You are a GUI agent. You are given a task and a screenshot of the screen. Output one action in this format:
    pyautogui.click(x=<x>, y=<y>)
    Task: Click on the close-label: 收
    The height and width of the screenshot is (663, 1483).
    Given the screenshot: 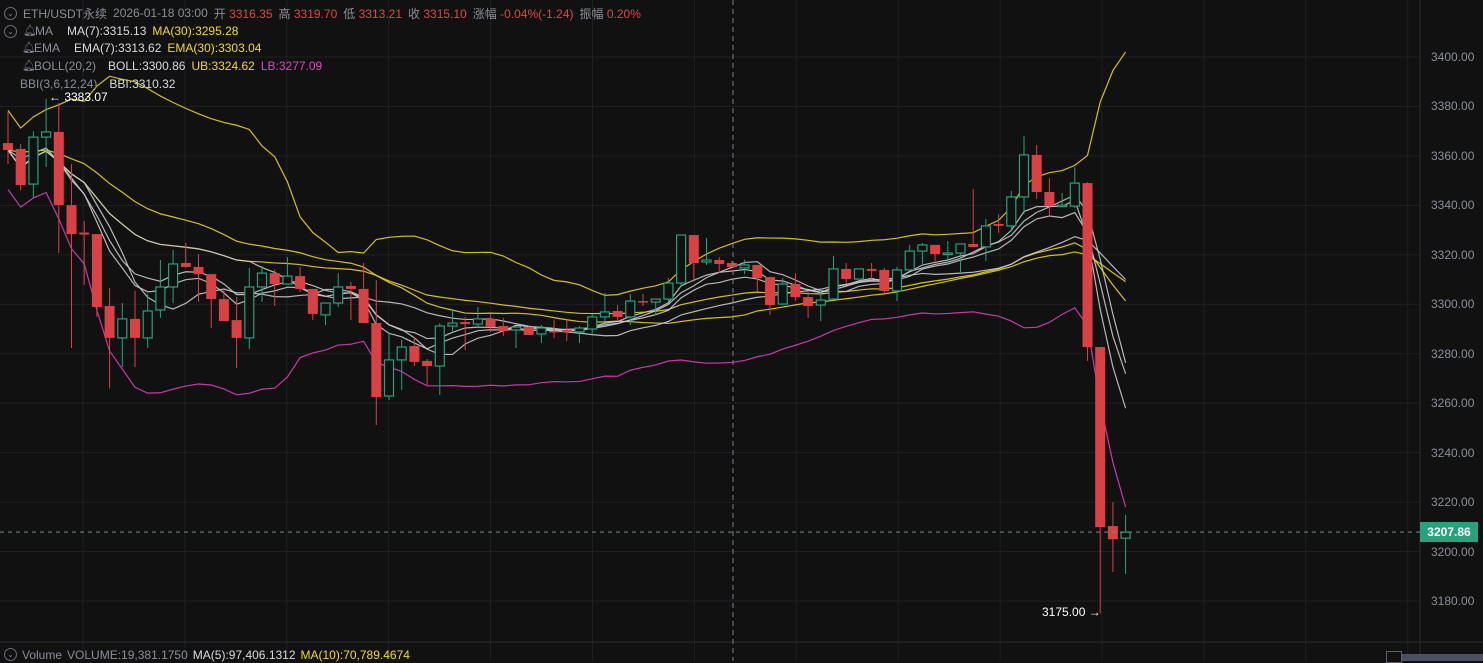 What is the action you would take?
    pyautogui.click(x=414, y=13)
    